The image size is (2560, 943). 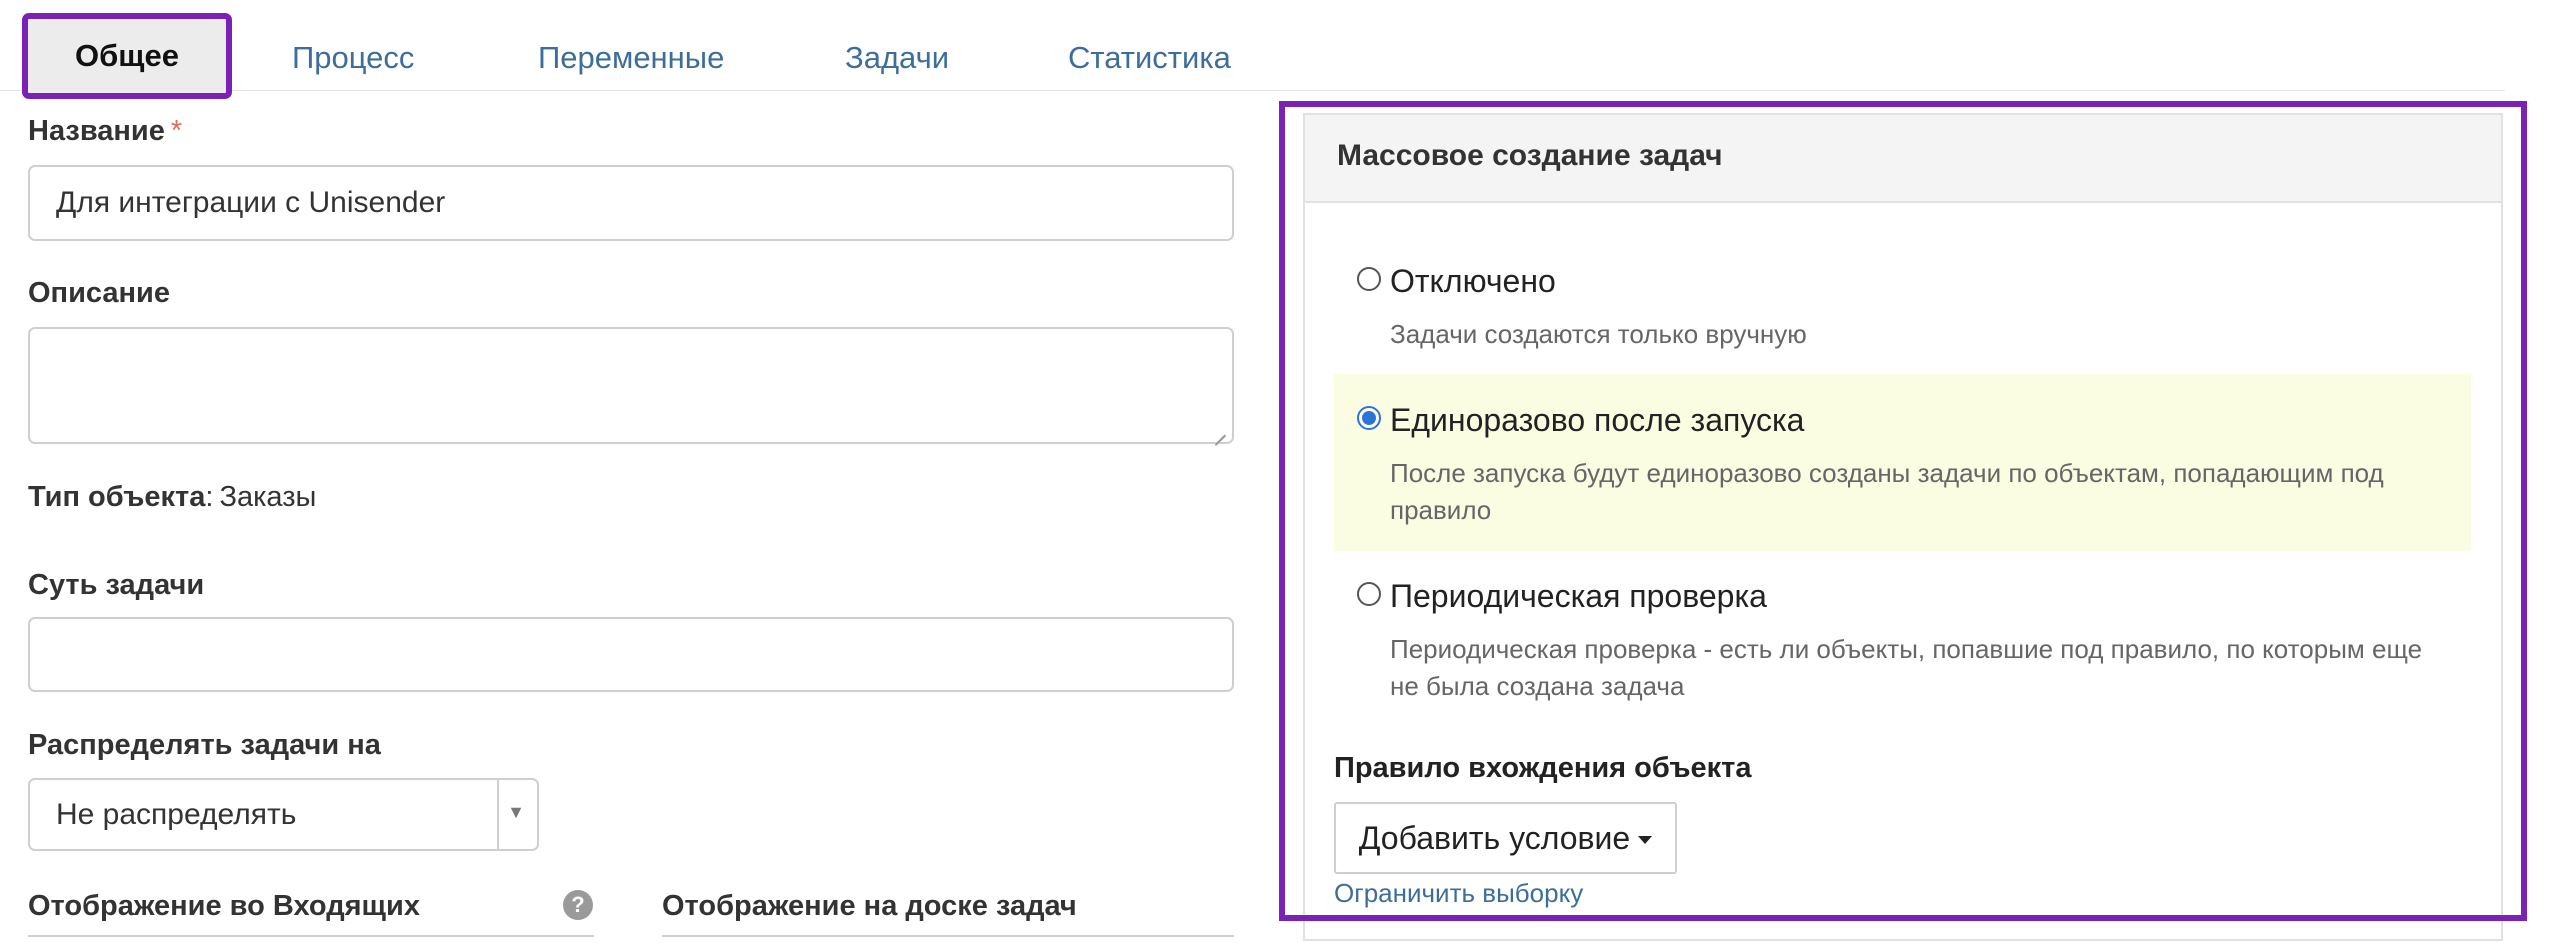 What do you see at coordinates (117, 497) in the screenshot?
I see `object-type-label: Тип объекта` at bounding box center [117, 497].